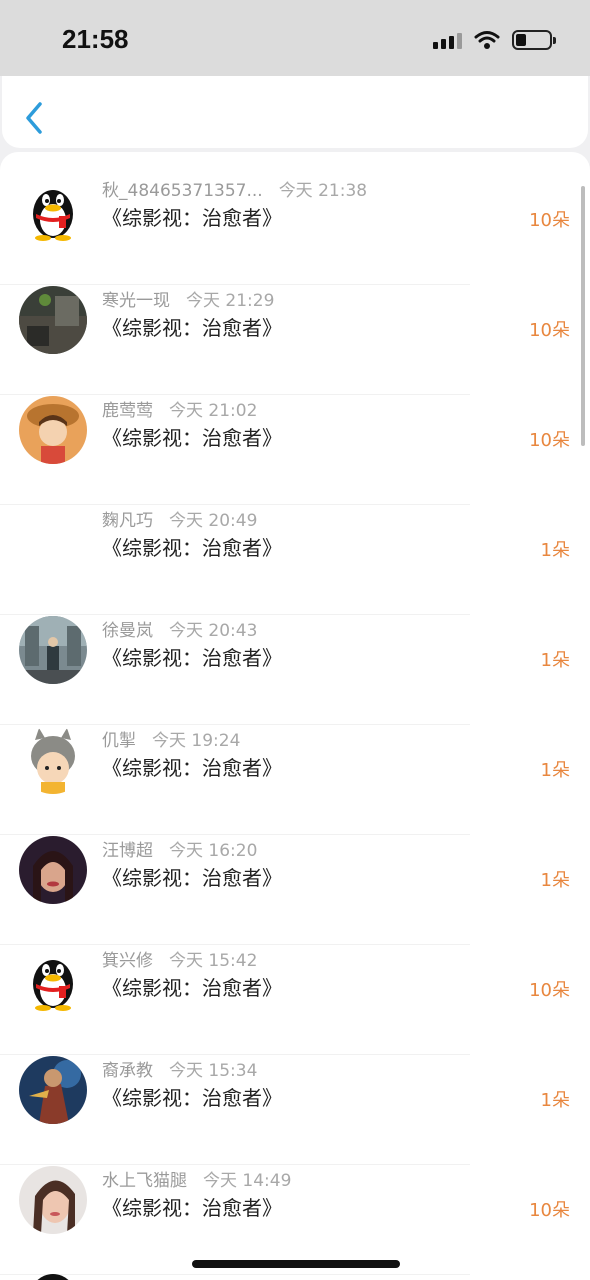 The width and height of the screenshot is (590, 1280). What do you see at coordinates (127, 631) in the screenshot?
I see `user-name: 徐曼岚` at bounding box center [127, 631].